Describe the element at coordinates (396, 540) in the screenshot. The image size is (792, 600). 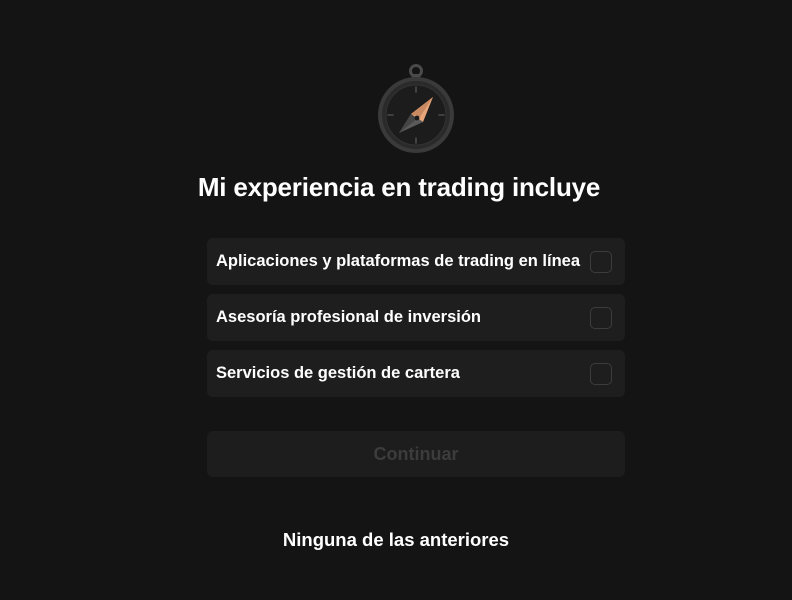
I see `none-of-the-above-link: Ninguna de las anteriores` at that location.